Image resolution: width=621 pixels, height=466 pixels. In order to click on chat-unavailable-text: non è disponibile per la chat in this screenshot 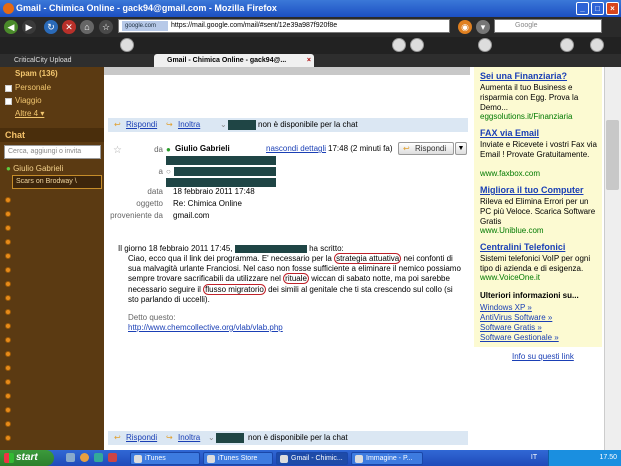, I will do `click(298, 437)`.